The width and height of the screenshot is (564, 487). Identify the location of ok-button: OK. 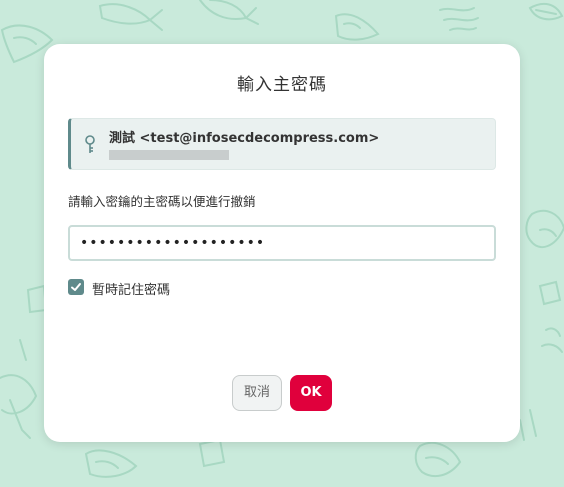
(311, 393).